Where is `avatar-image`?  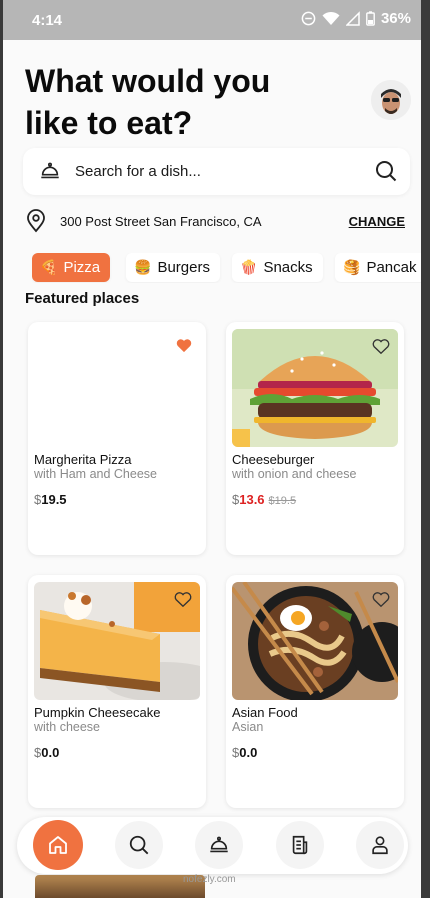
avatar-image is located at coordinates (391, 100).